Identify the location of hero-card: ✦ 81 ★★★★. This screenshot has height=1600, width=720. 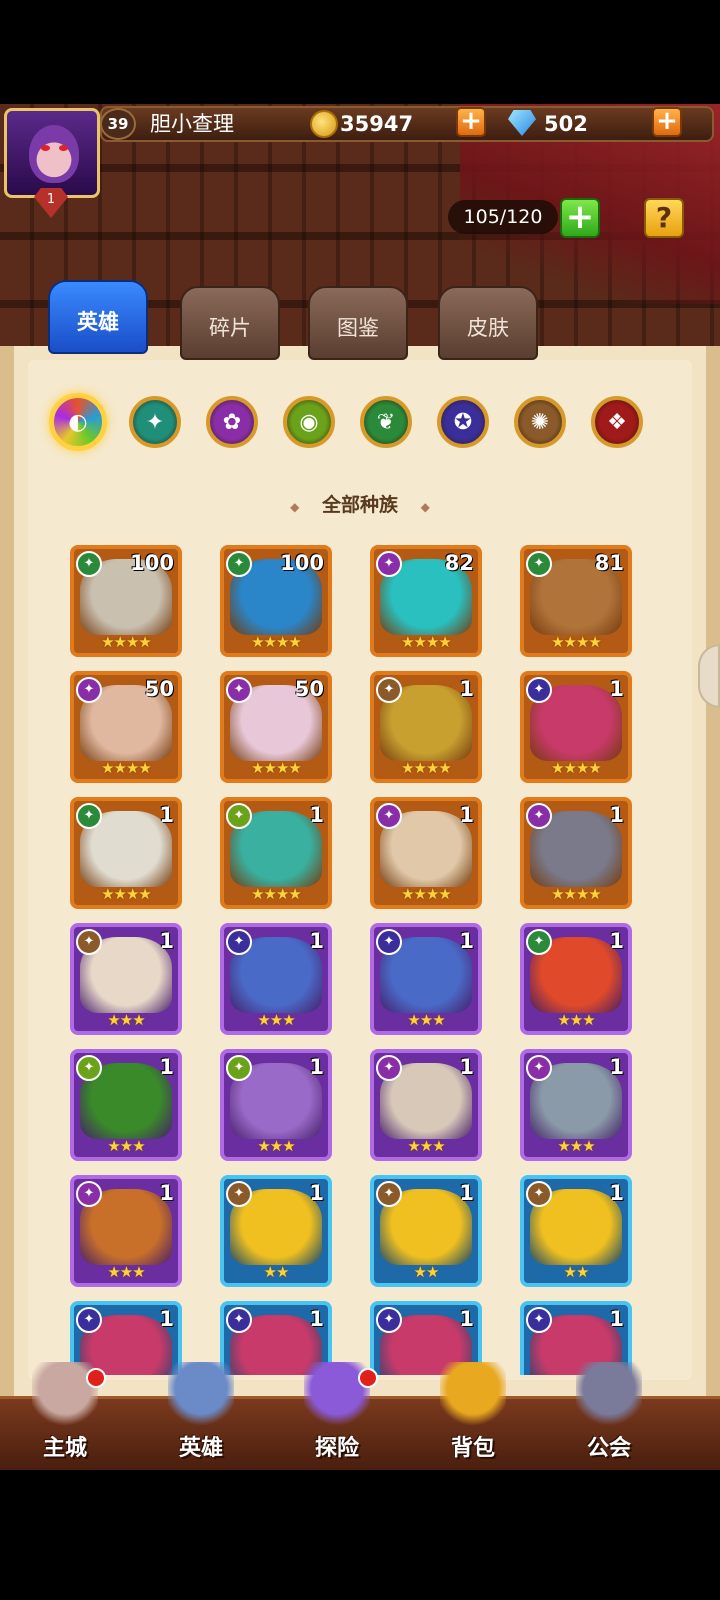
(576, 601).